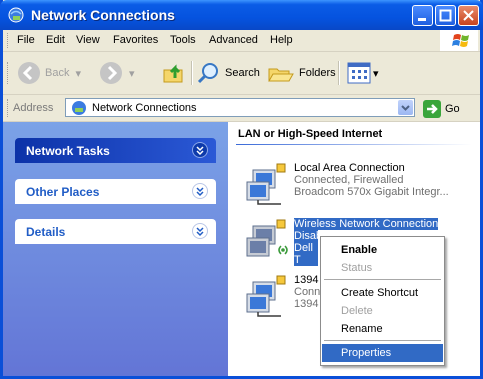 The height and width of the screenshot is (379, 483). I want to click on up-folder-icon, so click(173, 73).